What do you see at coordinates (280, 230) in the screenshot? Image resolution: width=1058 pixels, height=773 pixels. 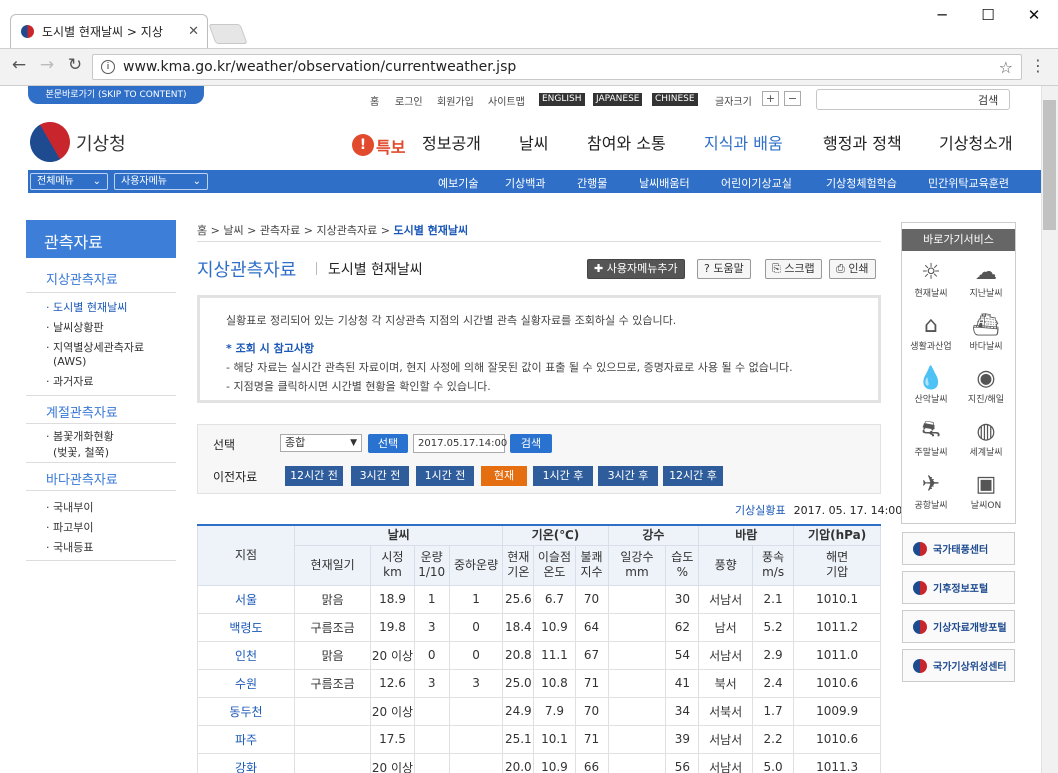 I see `crumb-obs: 관측자료` at bounding box center [280, 230].